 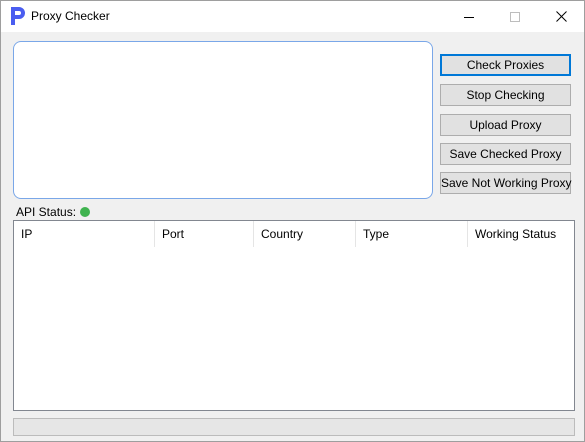 I want to click on save-not-working-proxy-button: Save Not Working Proxy, so click(x=506, y=183).